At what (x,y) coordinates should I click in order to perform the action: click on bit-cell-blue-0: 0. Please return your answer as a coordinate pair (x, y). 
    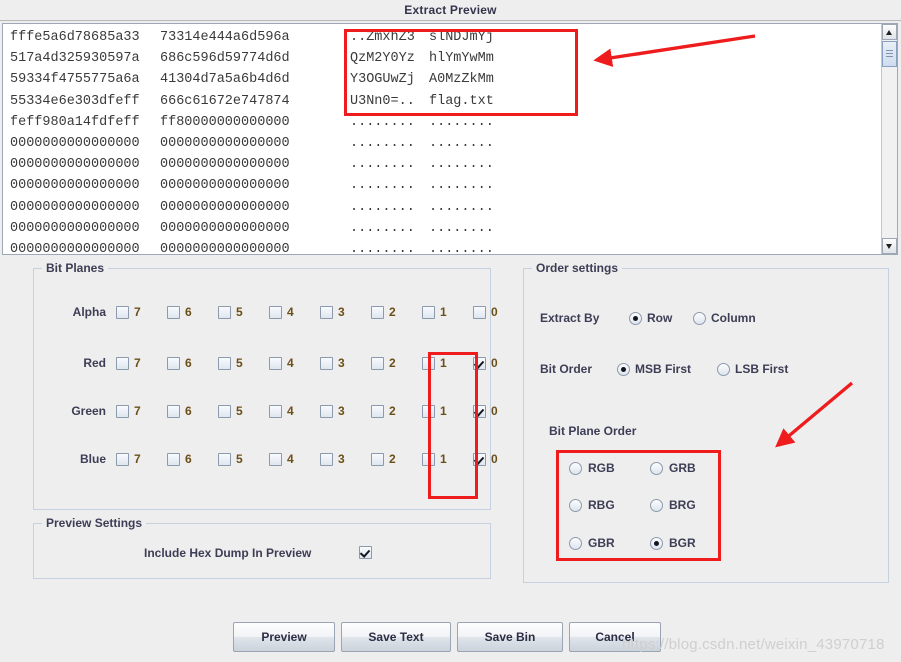
    Looking at the image, I should click on (490, 461).